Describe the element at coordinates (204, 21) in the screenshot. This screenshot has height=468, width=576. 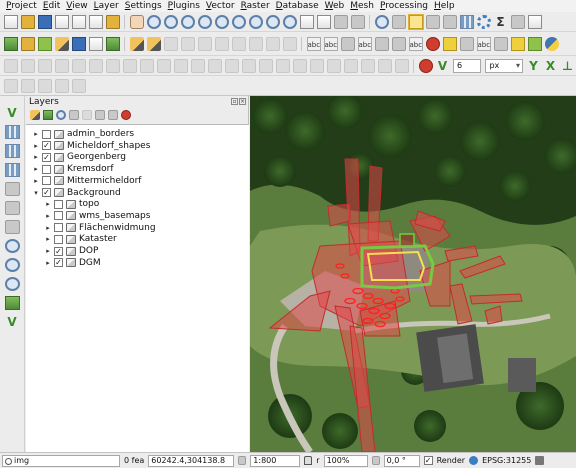
I see `zoom-full-icon` at that location.